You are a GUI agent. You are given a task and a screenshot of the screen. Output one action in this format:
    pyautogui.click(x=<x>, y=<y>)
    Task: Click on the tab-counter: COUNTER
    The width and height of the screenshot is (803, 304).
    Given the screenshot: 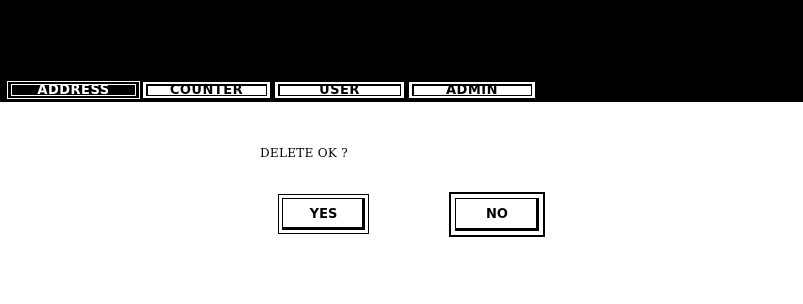 What is the action you would take?
    pyautogui.click(x=206, y=90)
    